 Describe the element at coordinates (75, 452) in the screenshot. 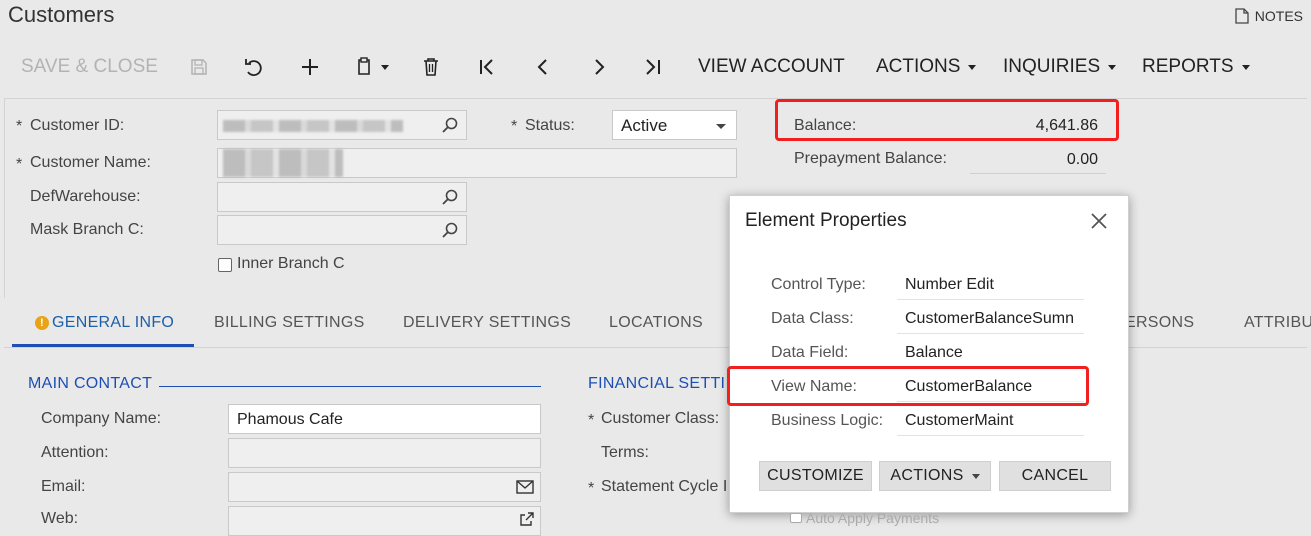

I see `attention-label: Attention:` at that location.